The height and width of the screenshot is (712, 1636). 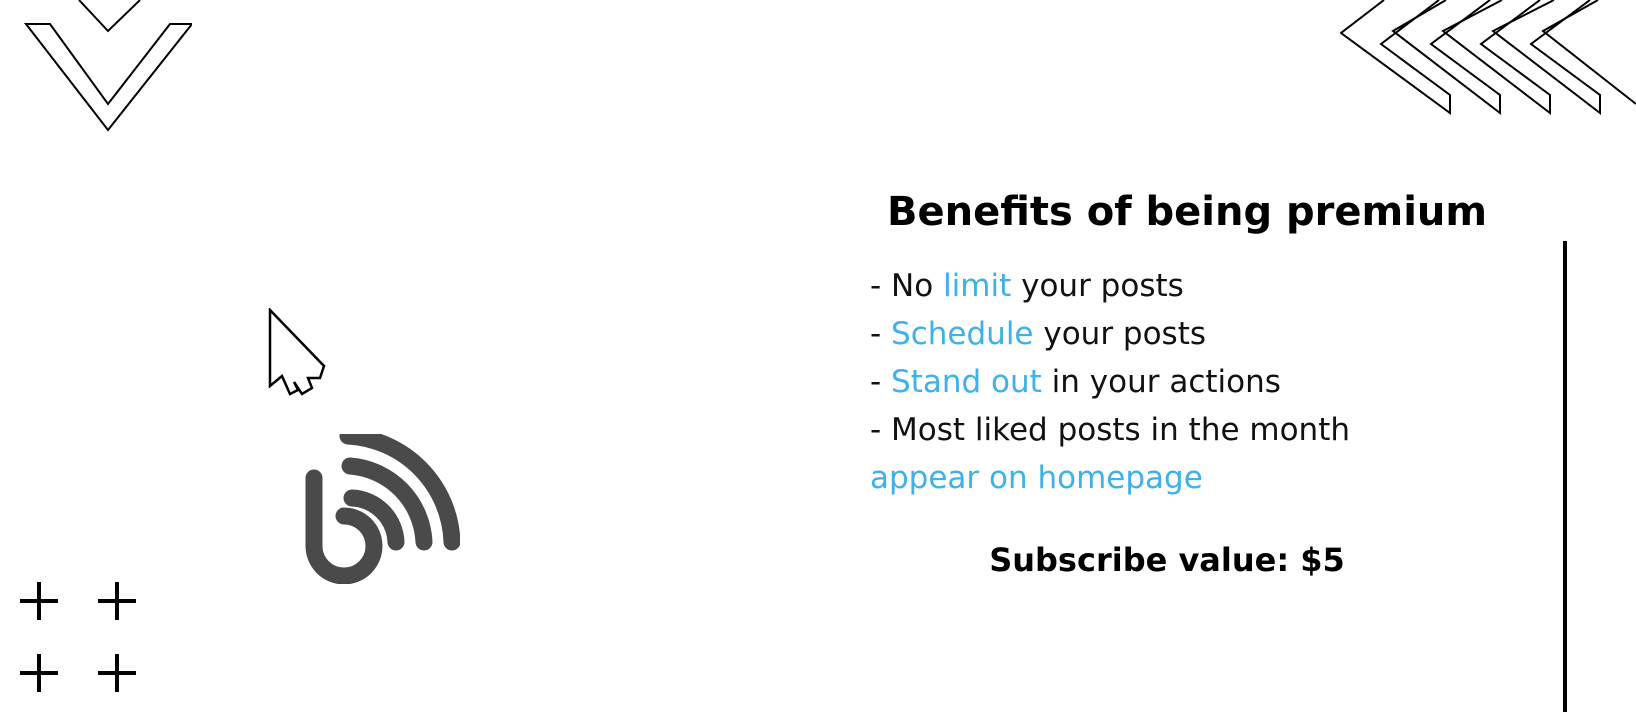 What do you see at coordinates (1036, 478) in the screenshot?
I see `benefit-highlight: appear on homepage` at bounding box center [1036, 478].